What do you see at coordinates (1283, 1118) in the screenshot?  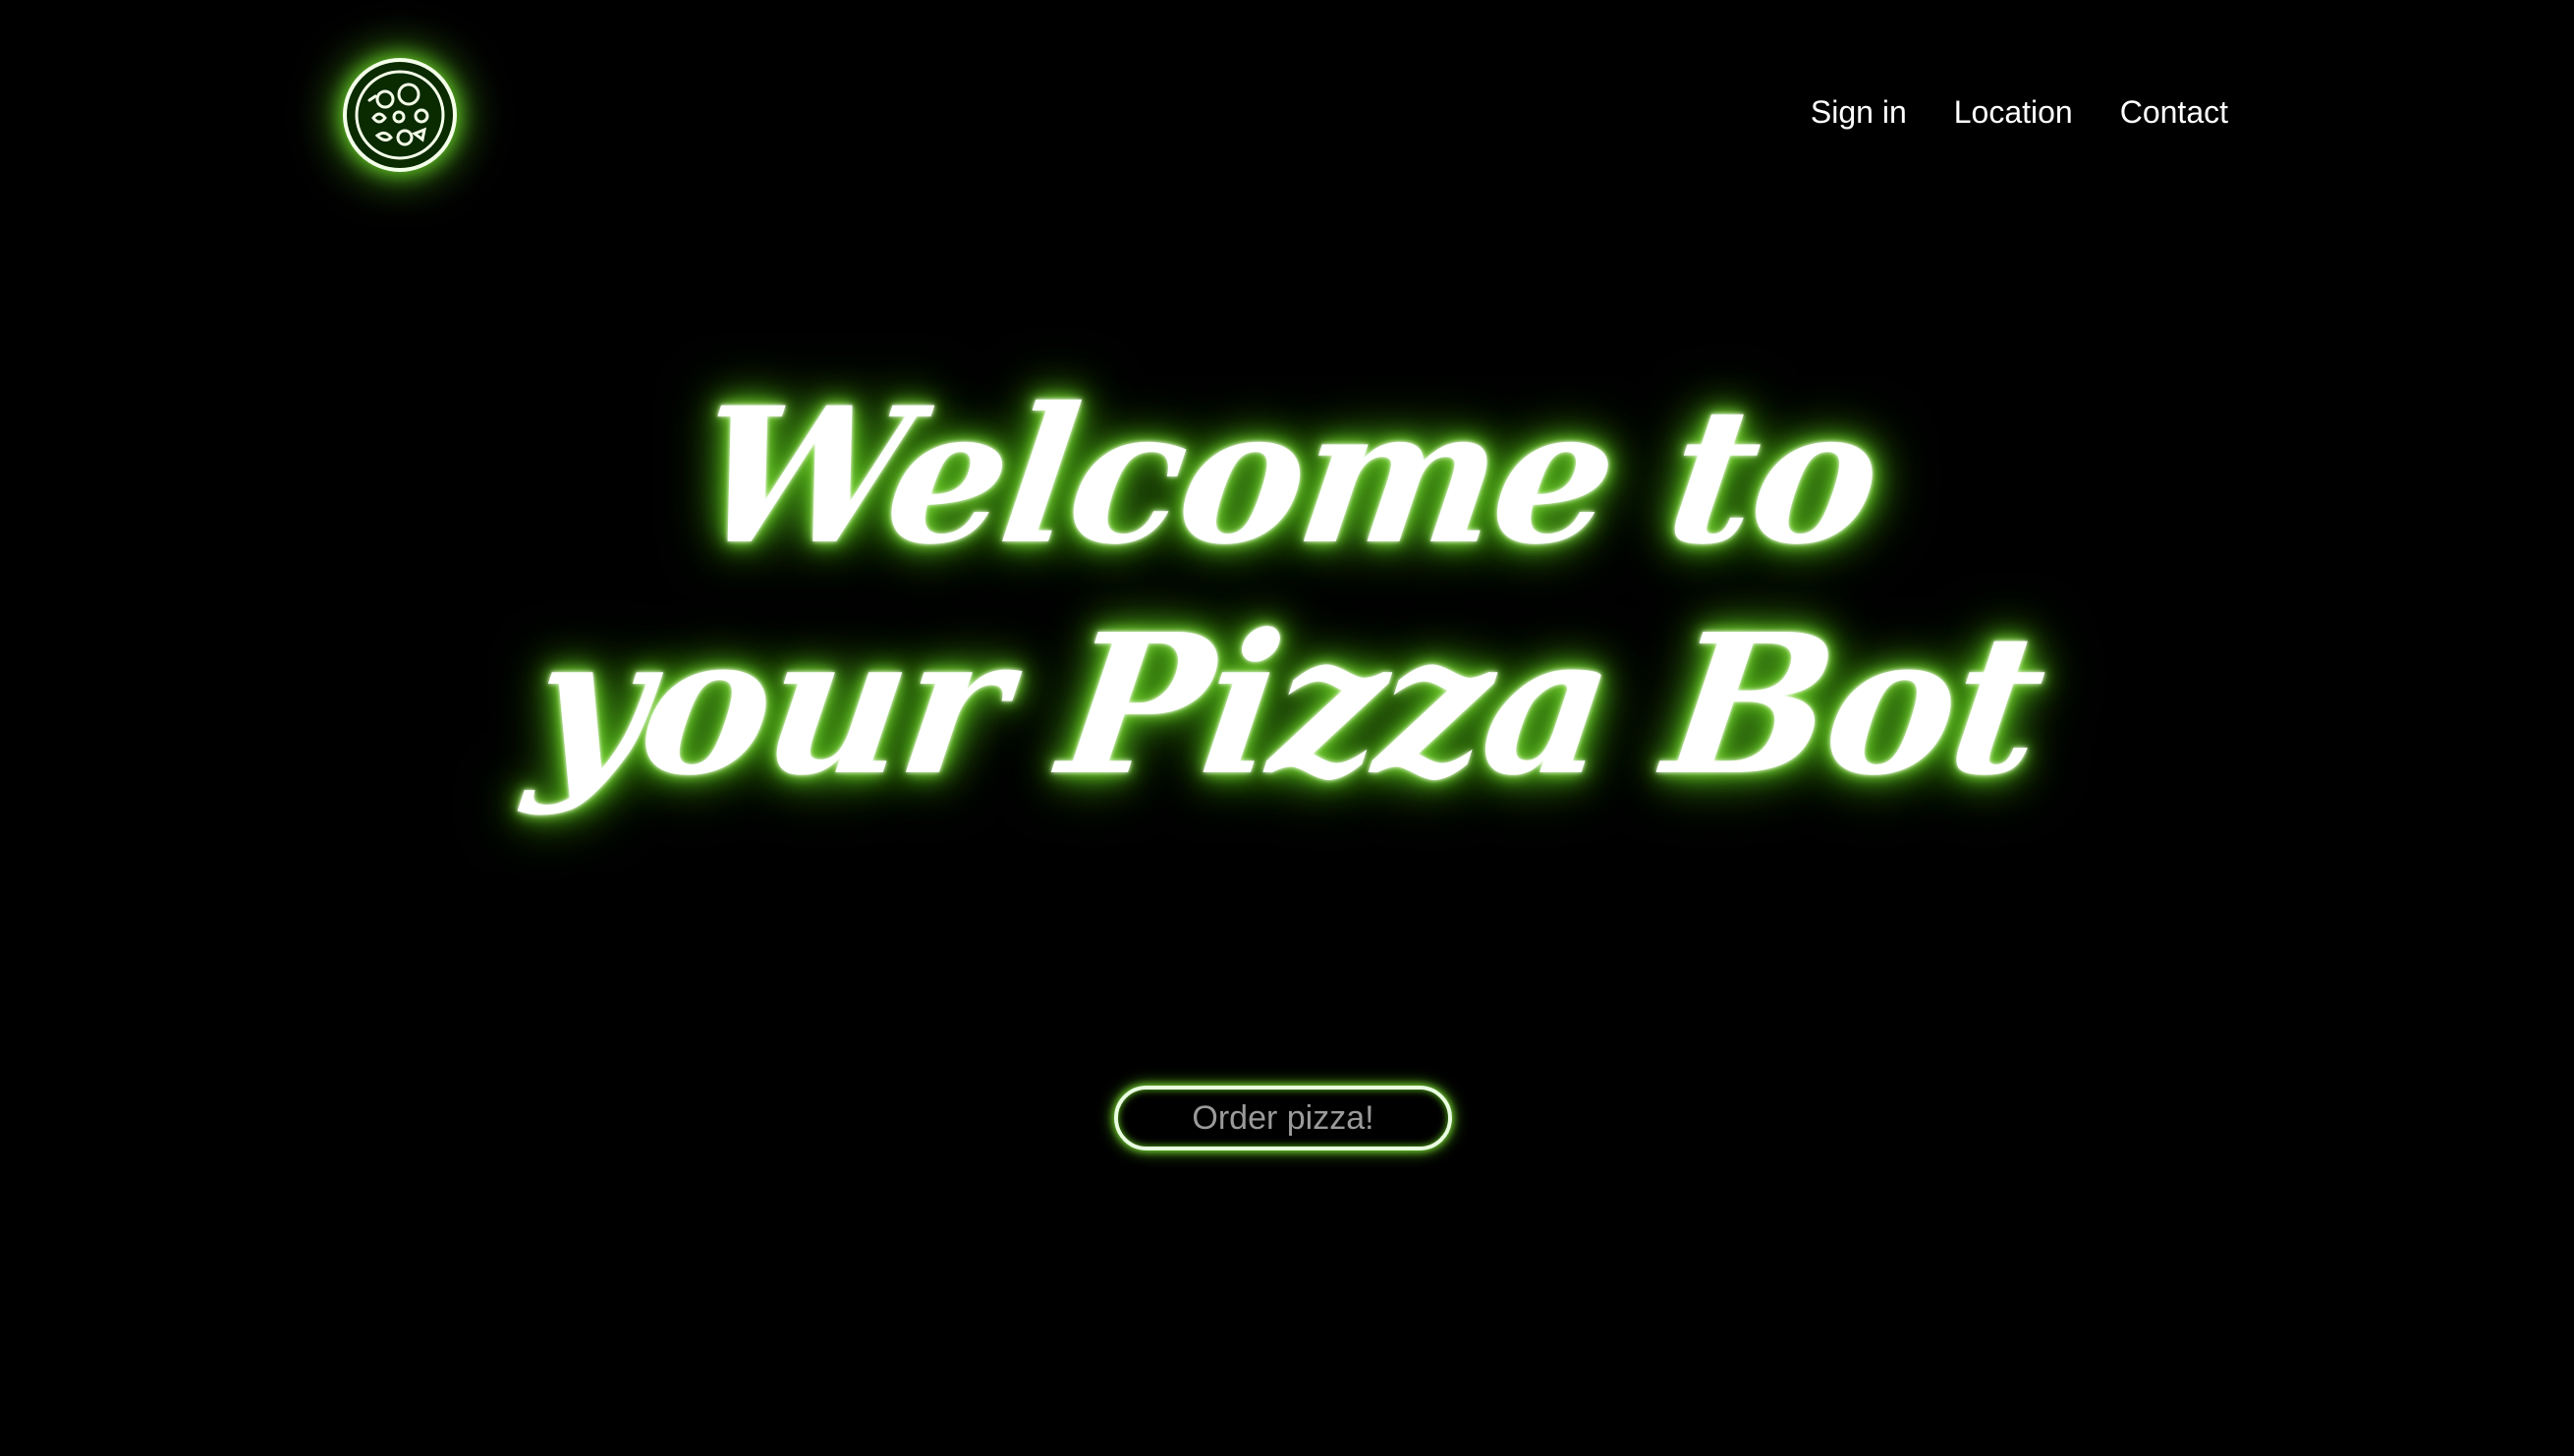 I see `order-pizza-button: Order pizza!` at bounding box center [1283, 1118].